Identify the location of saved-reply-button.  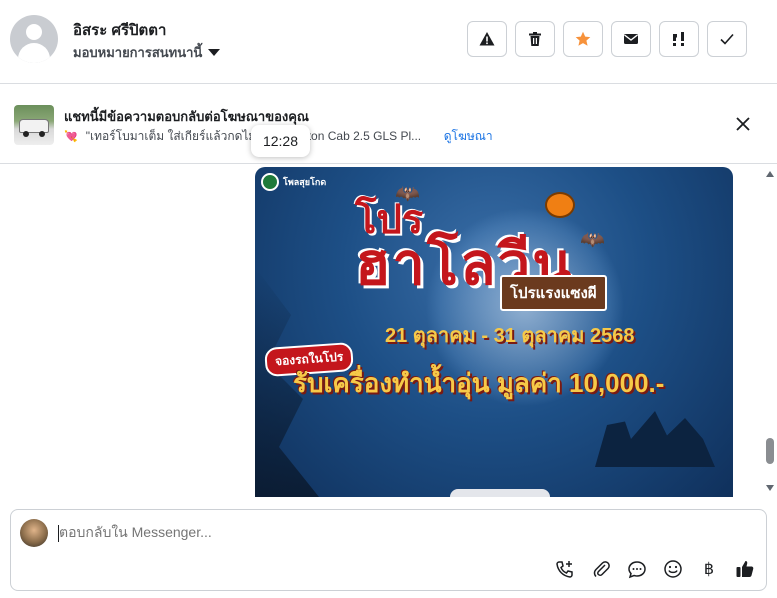
(637, 569).